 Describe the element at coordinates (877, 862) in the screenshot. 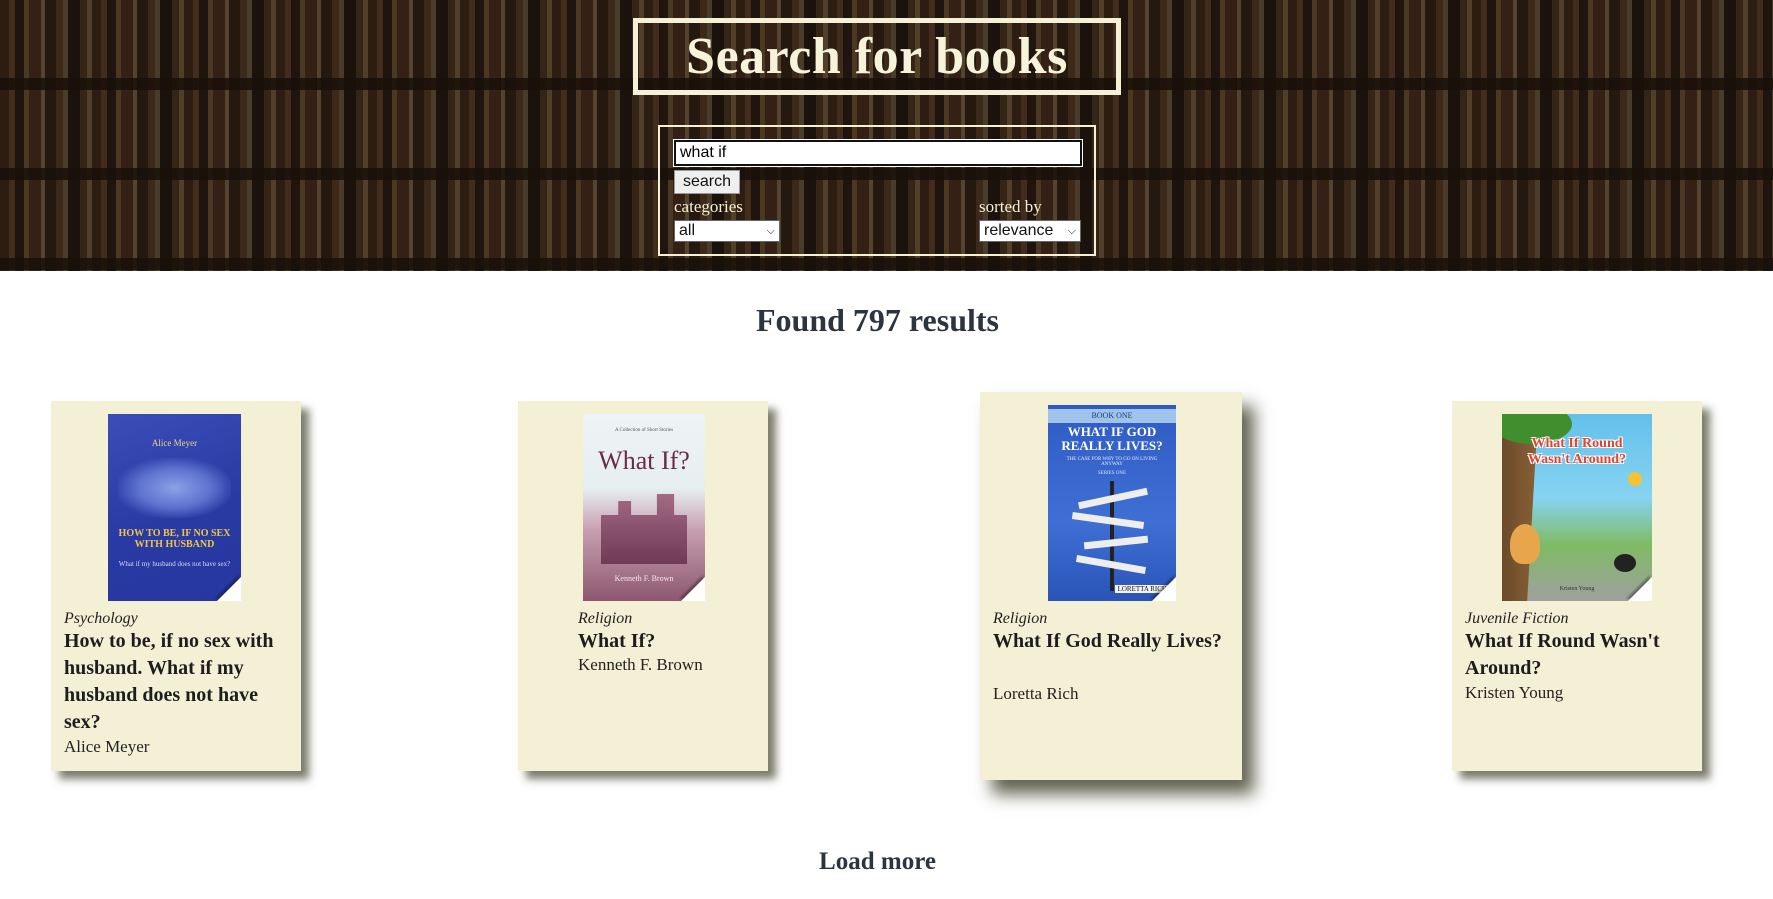

I see `load-more-button: Load more` at that location.